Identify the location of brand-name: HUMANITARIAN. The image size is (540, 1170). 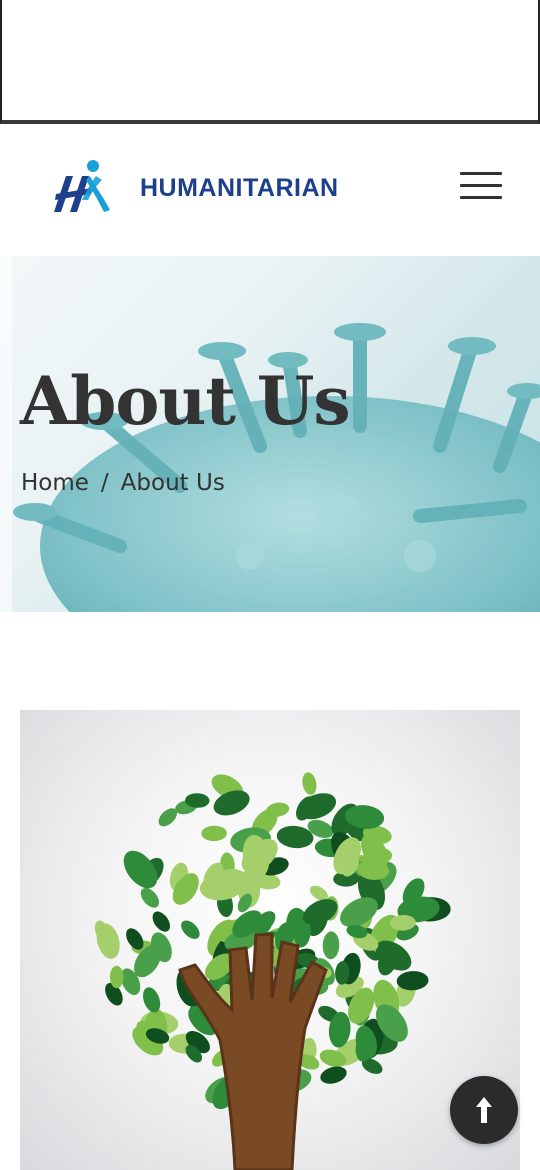
(239, 187).